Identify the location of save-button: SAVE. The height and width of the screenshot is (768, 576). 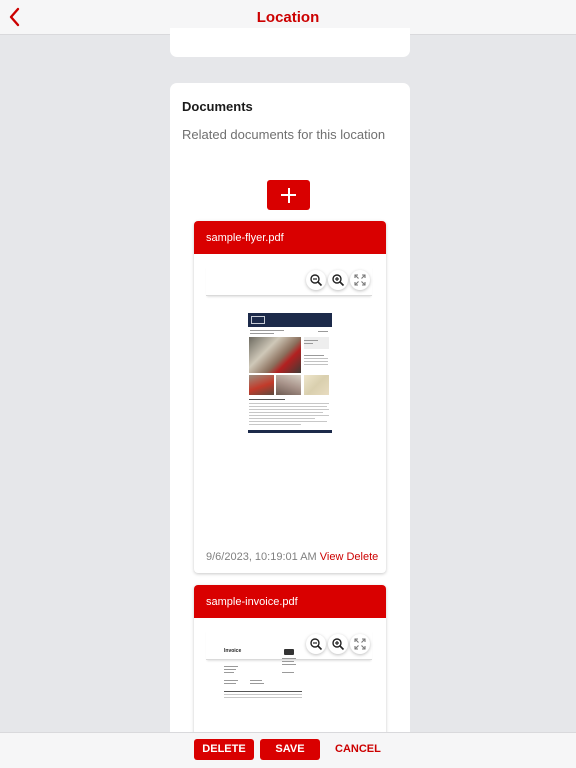
(290, 749).